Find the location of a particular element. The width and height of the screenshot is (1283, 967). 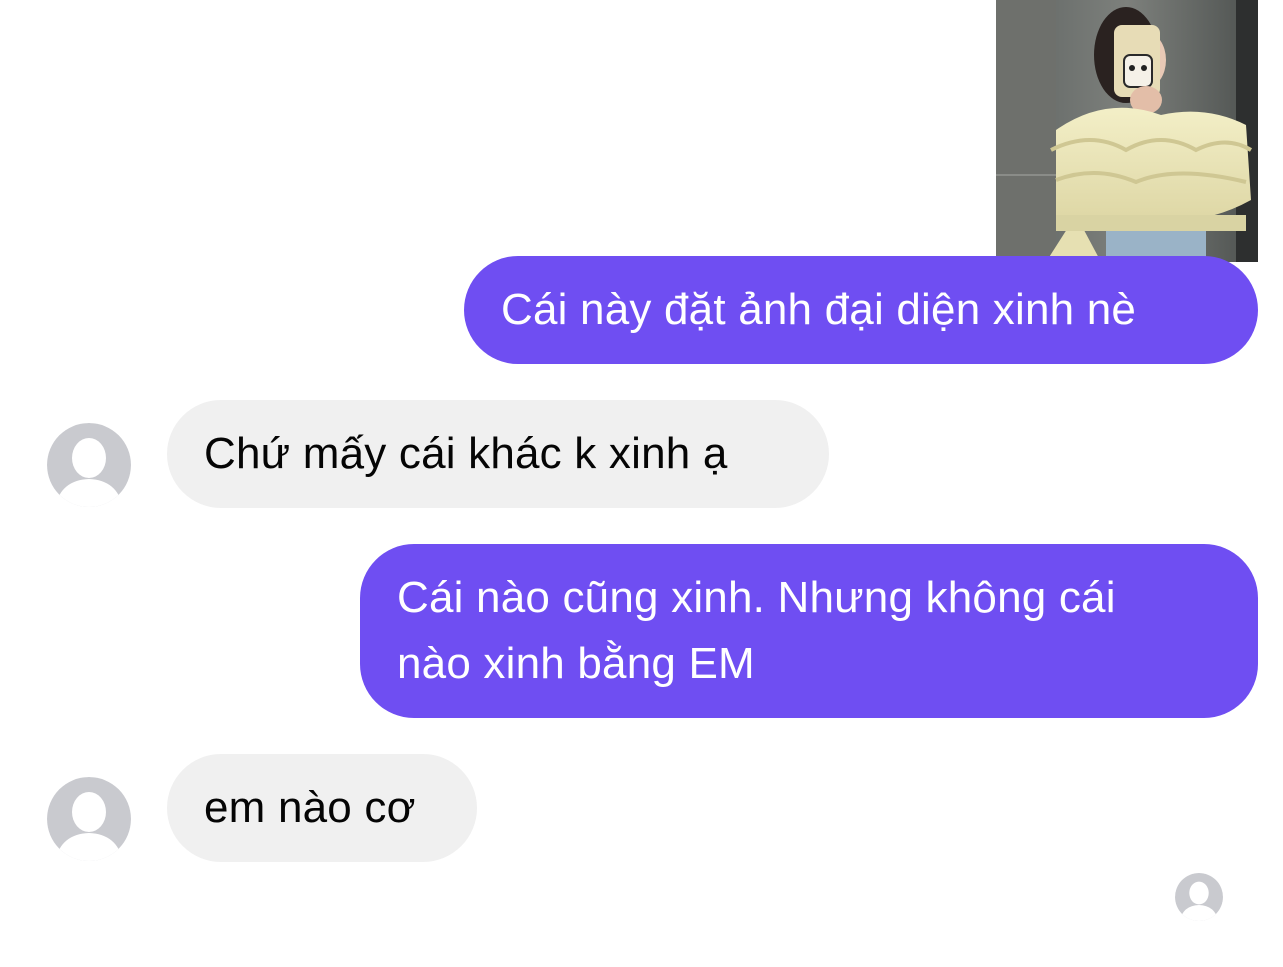

message-text-line: nào xinh bằng EM is located at coordinates (576, 663).